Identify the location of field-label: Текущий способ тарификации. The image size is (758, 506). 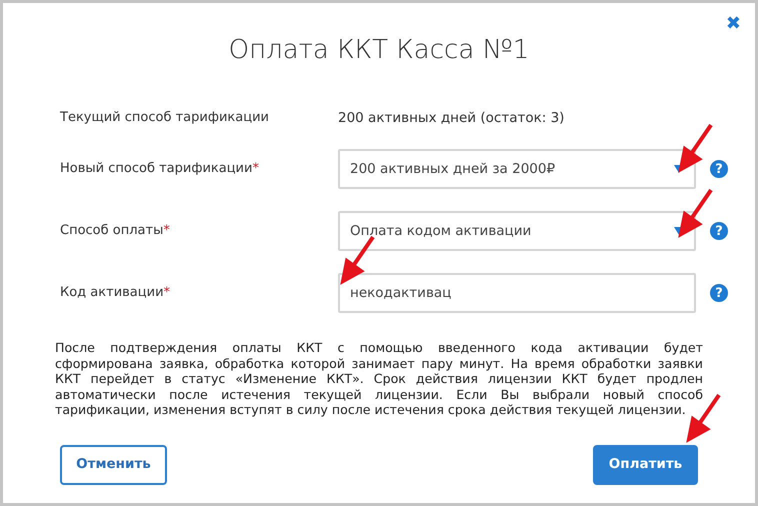
(164, 118).